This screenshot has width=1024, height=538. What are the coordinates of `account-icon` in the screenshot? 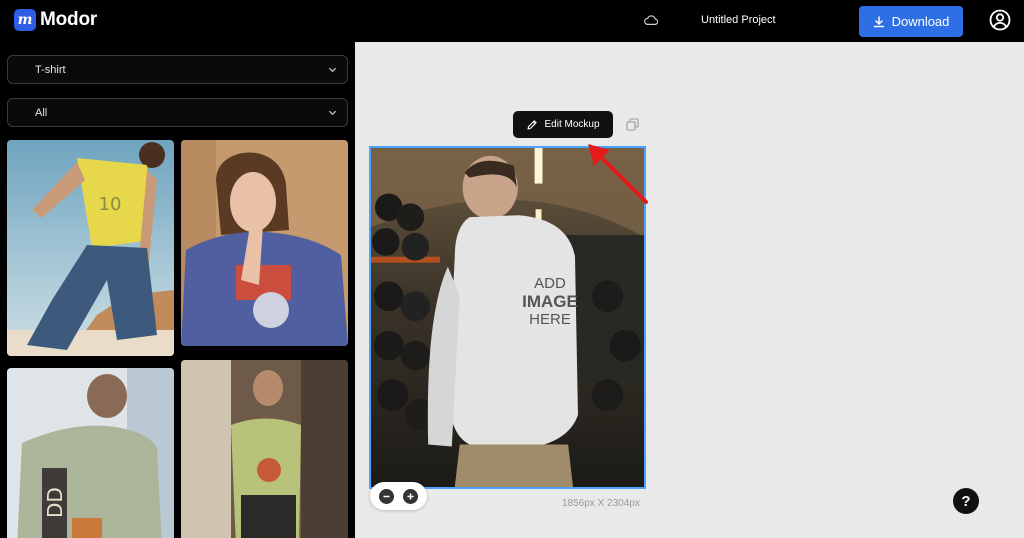 It's located at (1000, 20).